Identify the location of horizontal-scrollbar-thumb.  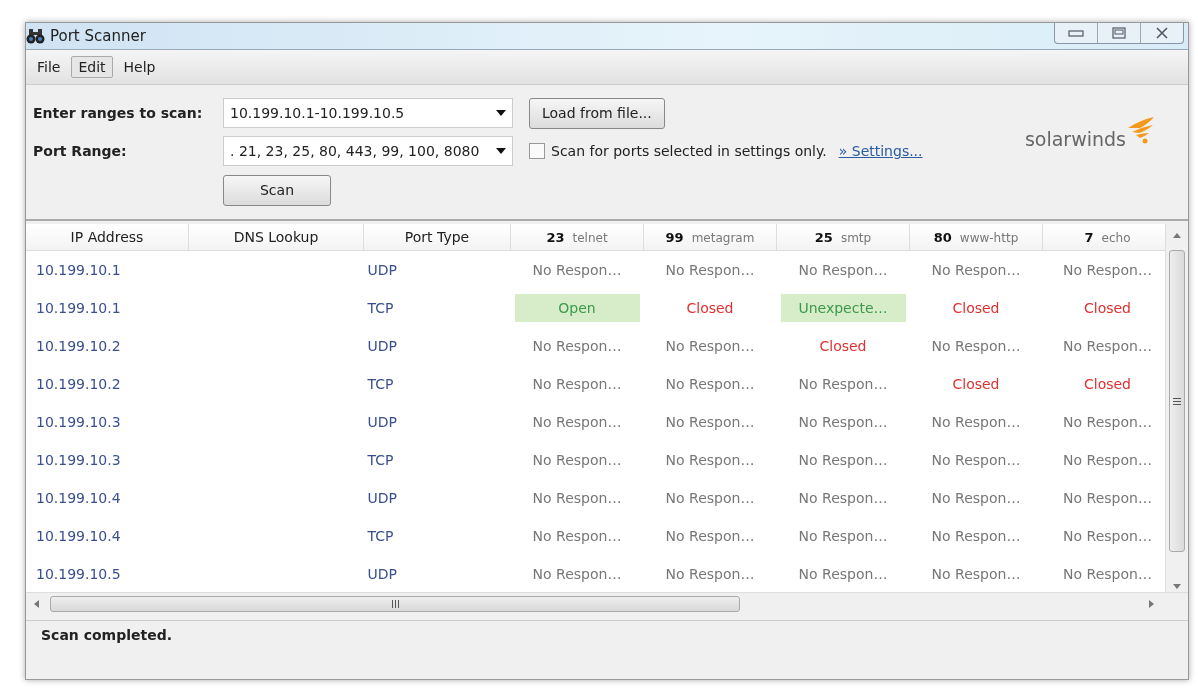
(395, 604).